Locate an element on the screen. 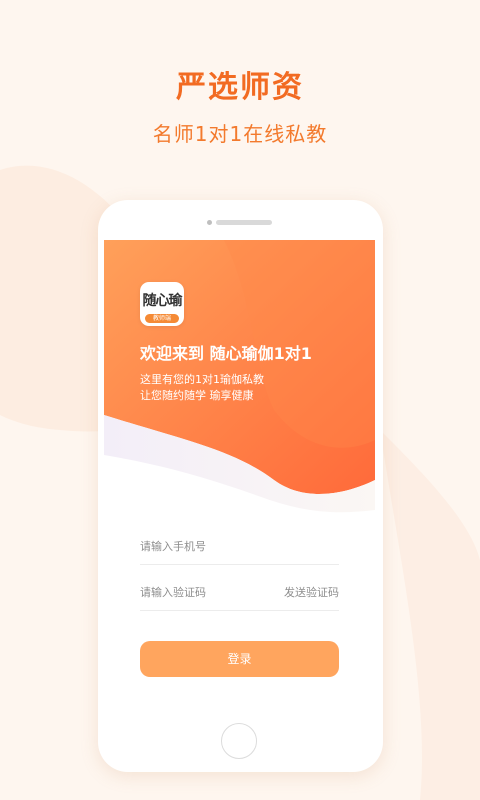  app-logo-badge: 教师端 is located at coordinates (162, 318).